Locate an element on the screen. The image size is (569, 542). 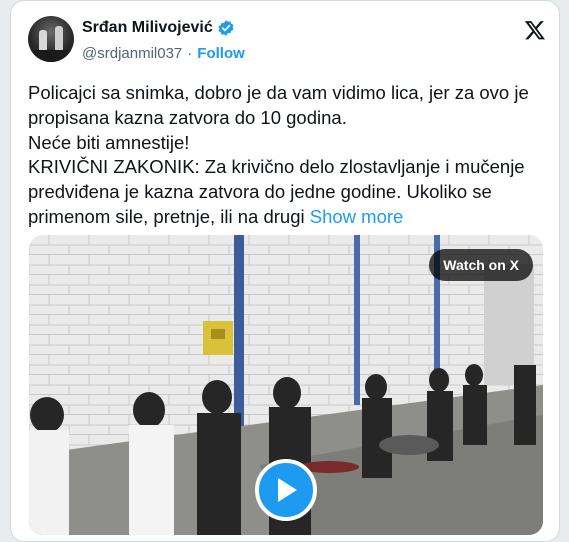
follow-button: Follow is located at coordinates (221, 53).